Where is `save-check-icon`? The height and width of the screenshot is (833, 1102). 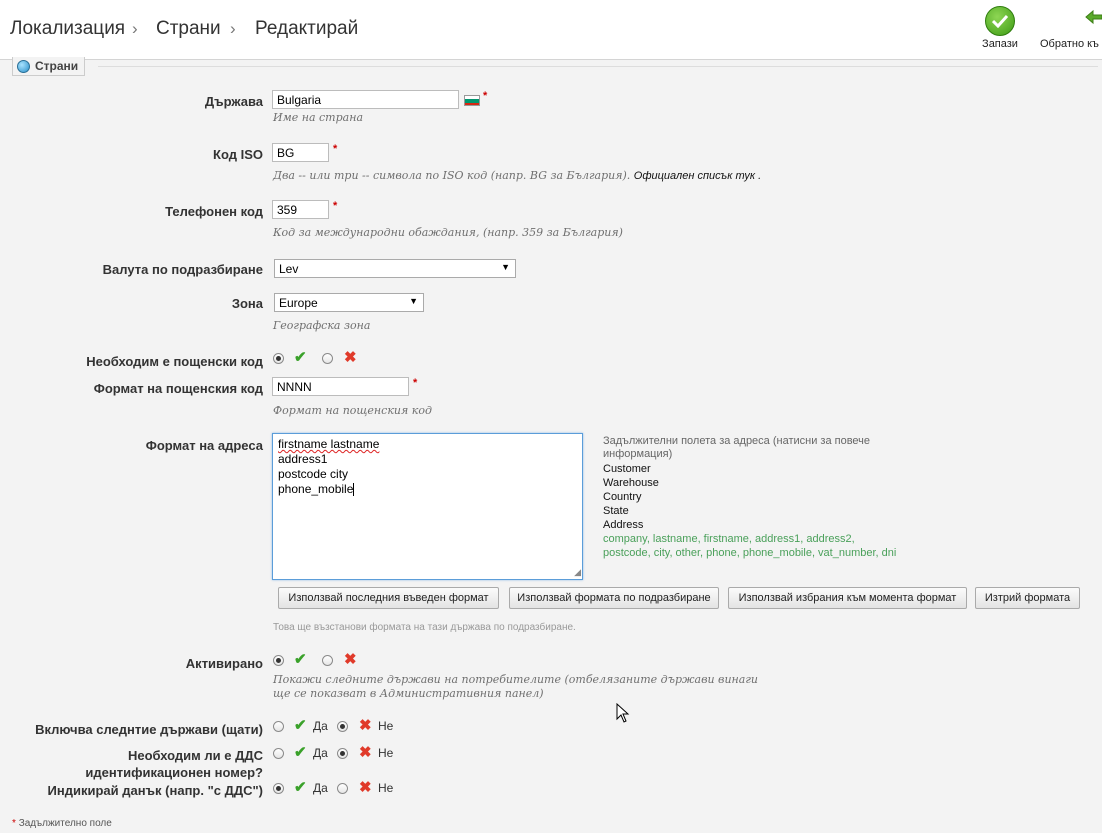
save-check-icon is located at coordinates (1000, 21).